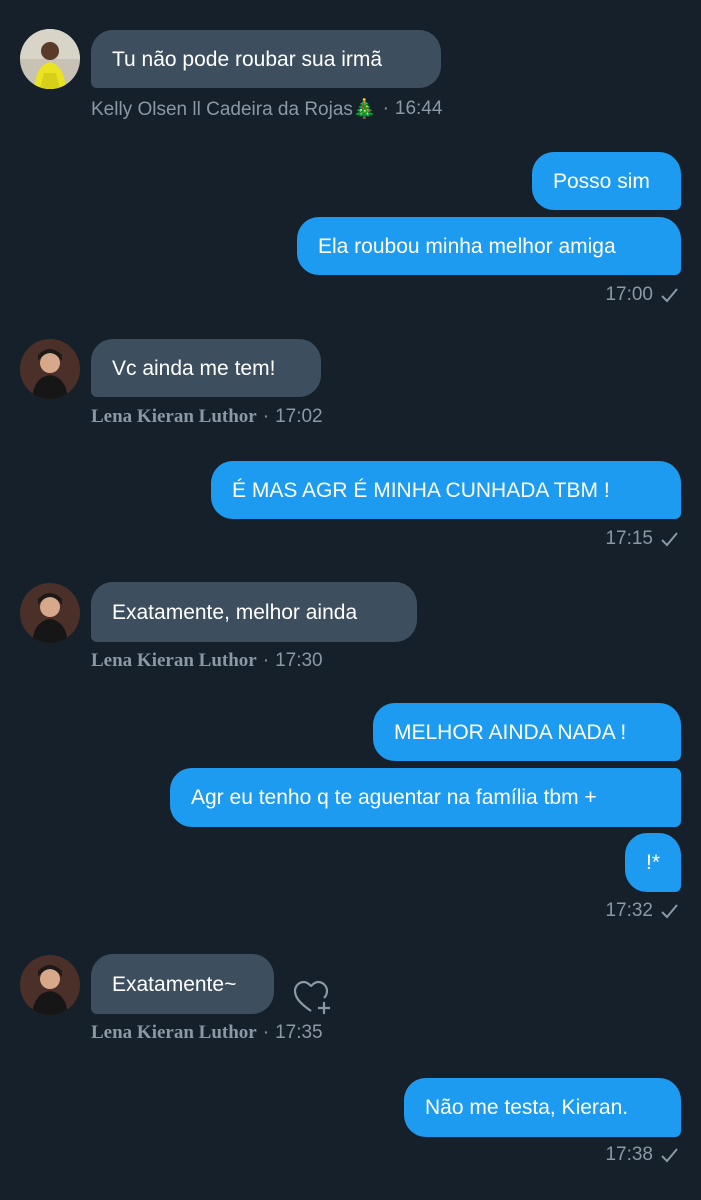  Describe the element at coordinates (235, 612) in the screenshot. I see `message-text: Exatamente, melhor ainda` at that location.